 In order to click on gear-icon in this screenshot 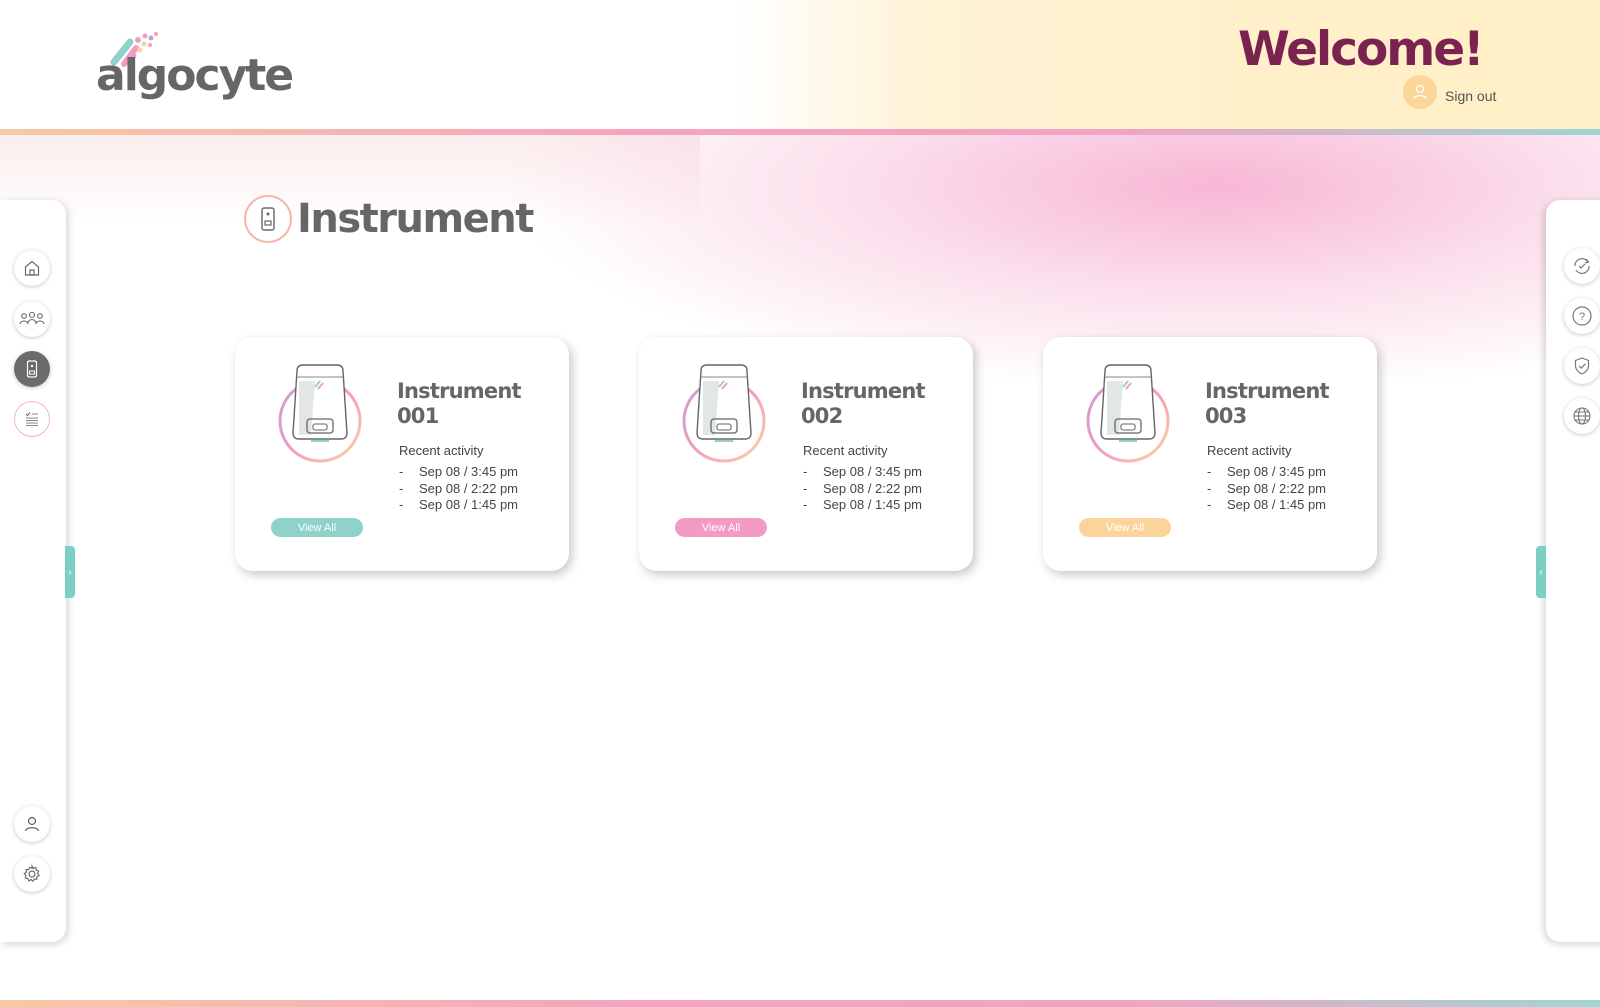, I will do `click(32, 873)`.